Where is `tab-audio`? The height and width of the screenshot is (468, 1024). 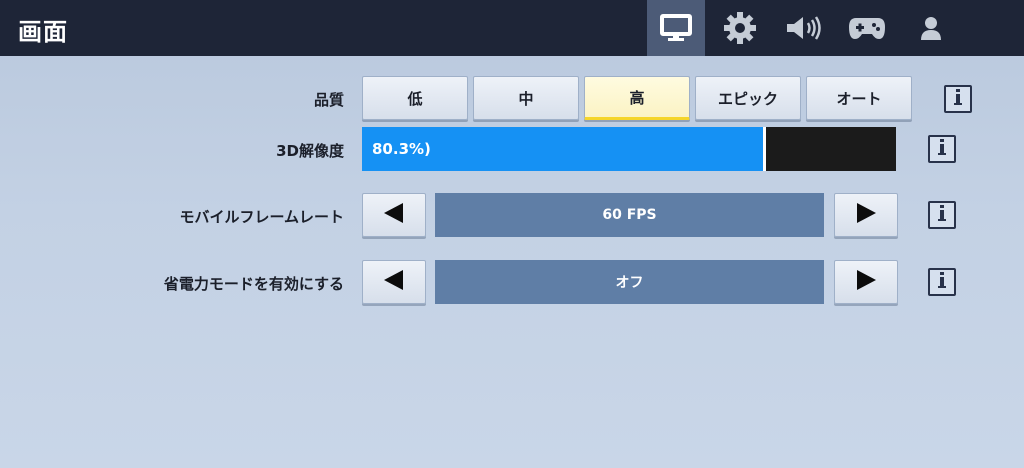 tab-audio is located at coordinates (804, 28).